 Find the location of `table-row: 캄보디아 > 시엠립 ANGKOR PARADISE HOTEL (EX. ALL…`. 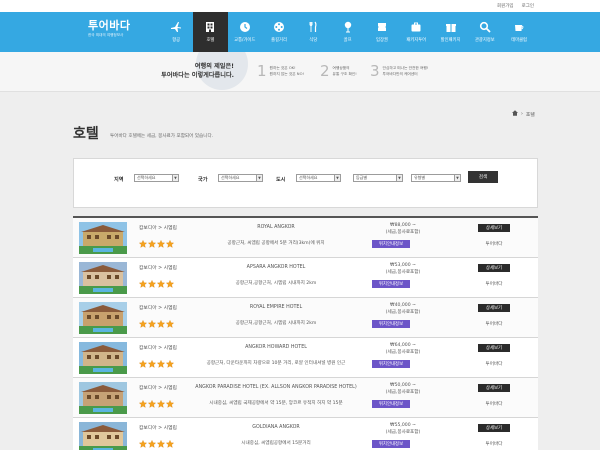

table-row: 캄보디아 > 시엠립 ANGKOR PARADISE HOTEL (EX. ALL… is located at coordinates (305, 398).